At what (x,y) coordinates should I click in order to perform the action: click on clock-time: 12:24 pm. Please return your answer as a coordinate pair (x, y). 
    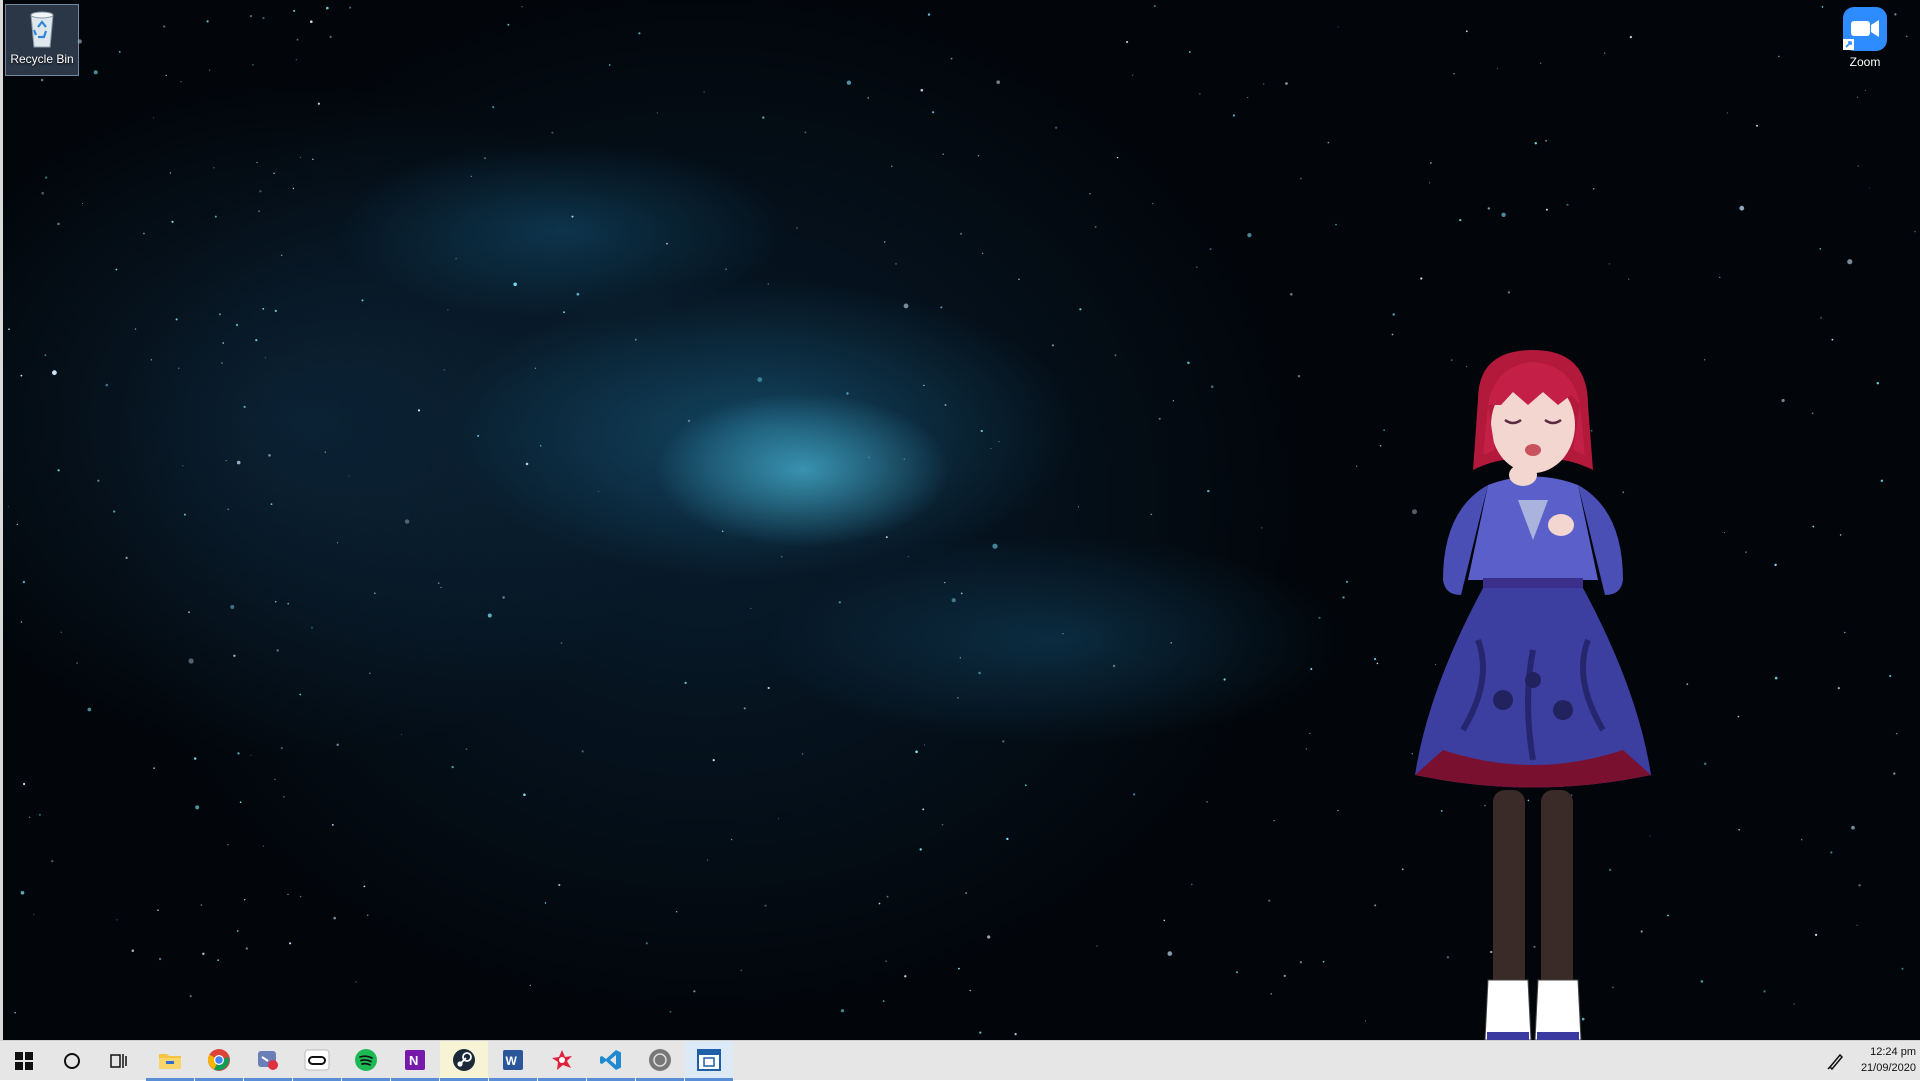
    Looking at the image, I should click on (1893, 1052).